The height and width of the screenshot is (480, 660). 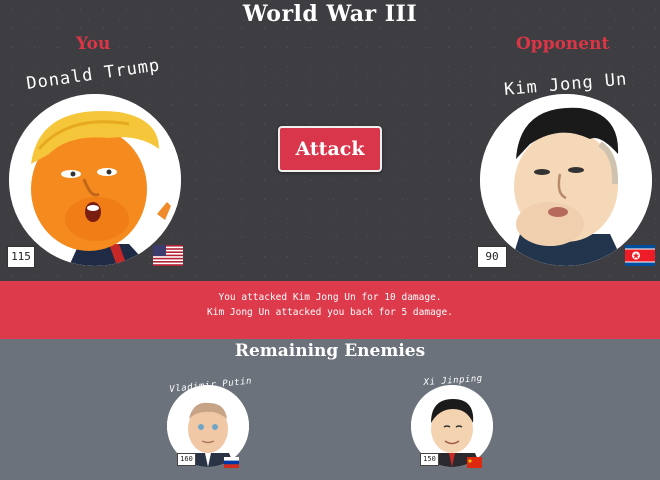 I want to click on enemy-hp: 150, so click(x=429, y=459).